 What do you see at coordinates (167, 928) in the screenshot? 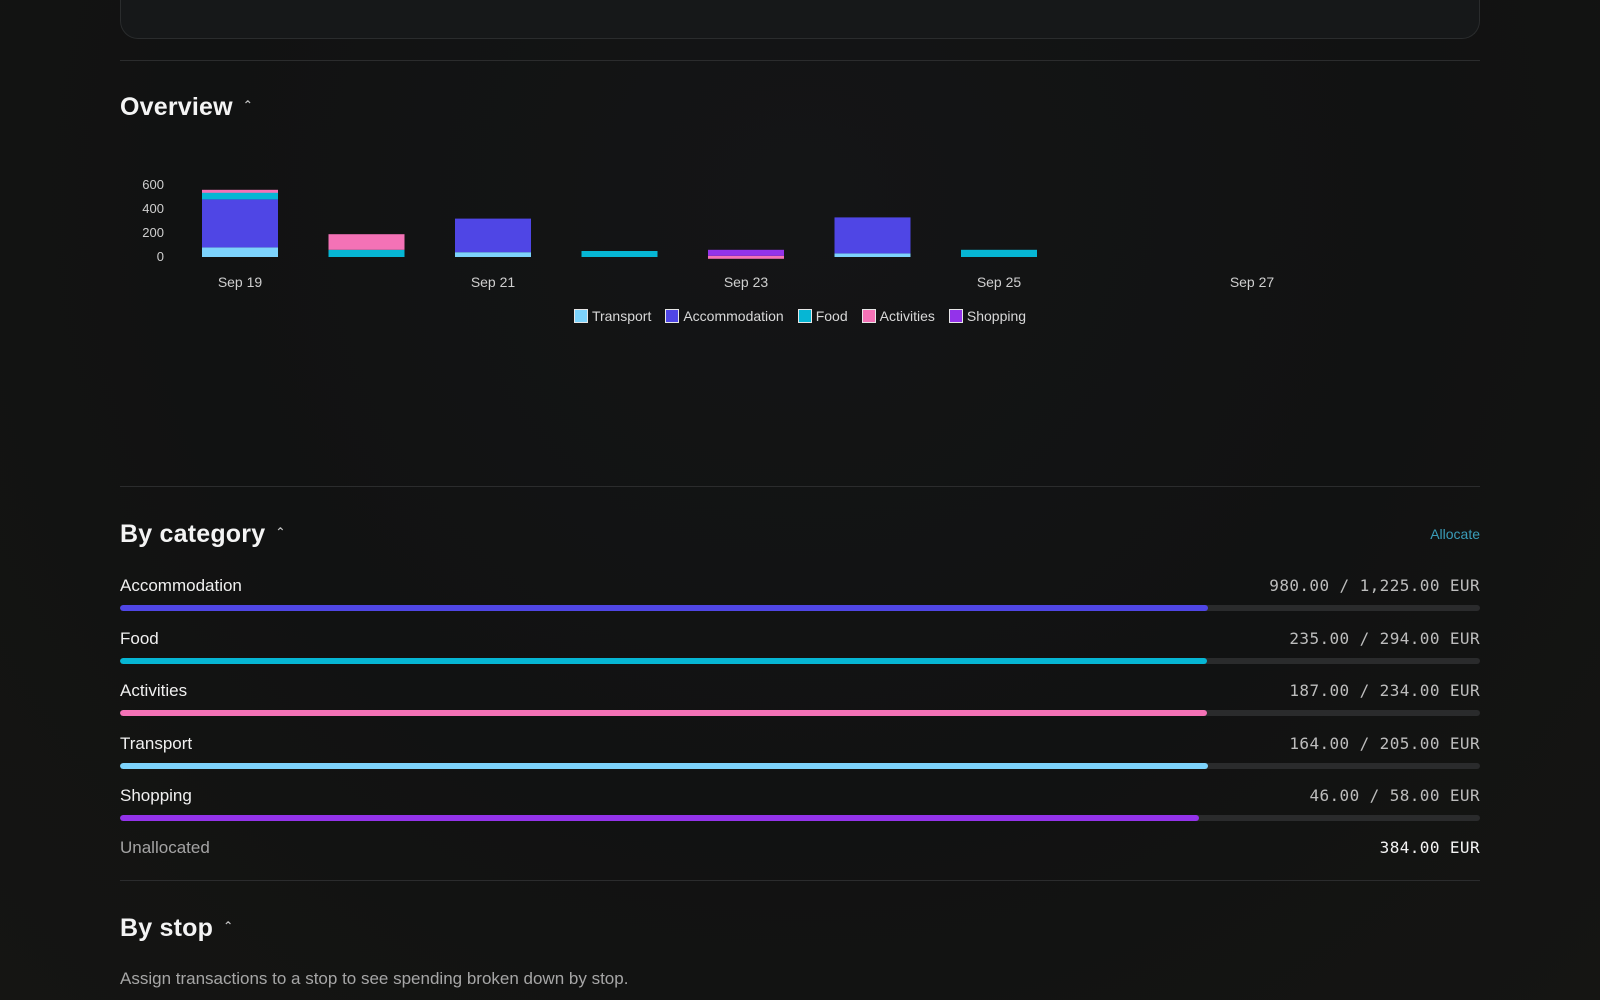
I see `by-stop-title: By stop` at bounding box center [167, 928].